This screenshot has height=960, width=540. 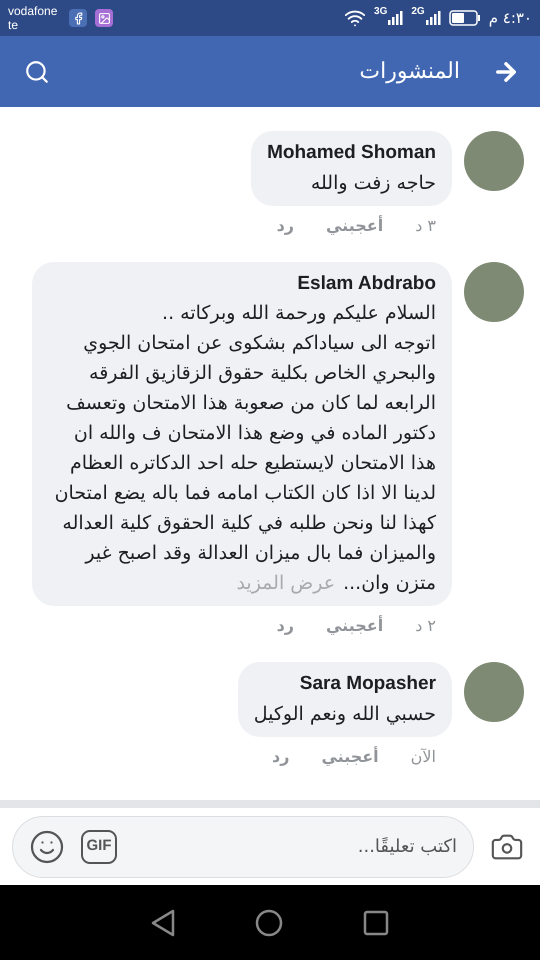 What do you see at coordinates (33, 18) in the screenshot?
I see `carrier-label: vodafone te` at bounding box center [33, 18].